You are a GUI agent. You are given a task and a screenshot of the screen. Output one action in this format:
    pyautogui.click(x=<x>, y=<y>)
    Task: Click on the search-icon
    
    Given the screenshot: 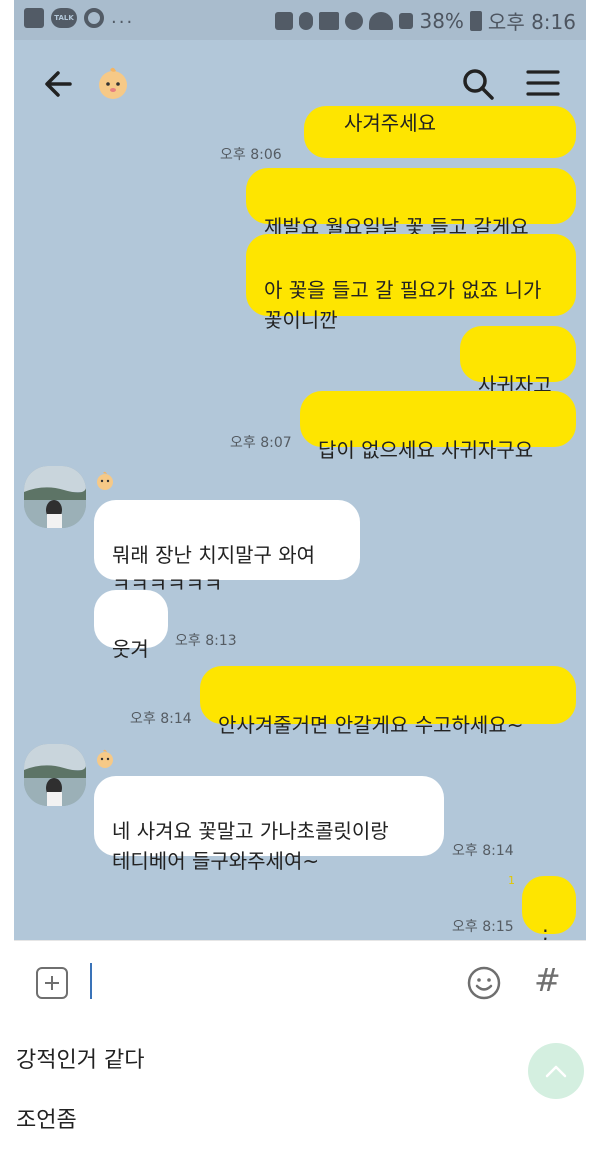 What is the action you would take?
    pyautogui.click(x=478, y=84)
    